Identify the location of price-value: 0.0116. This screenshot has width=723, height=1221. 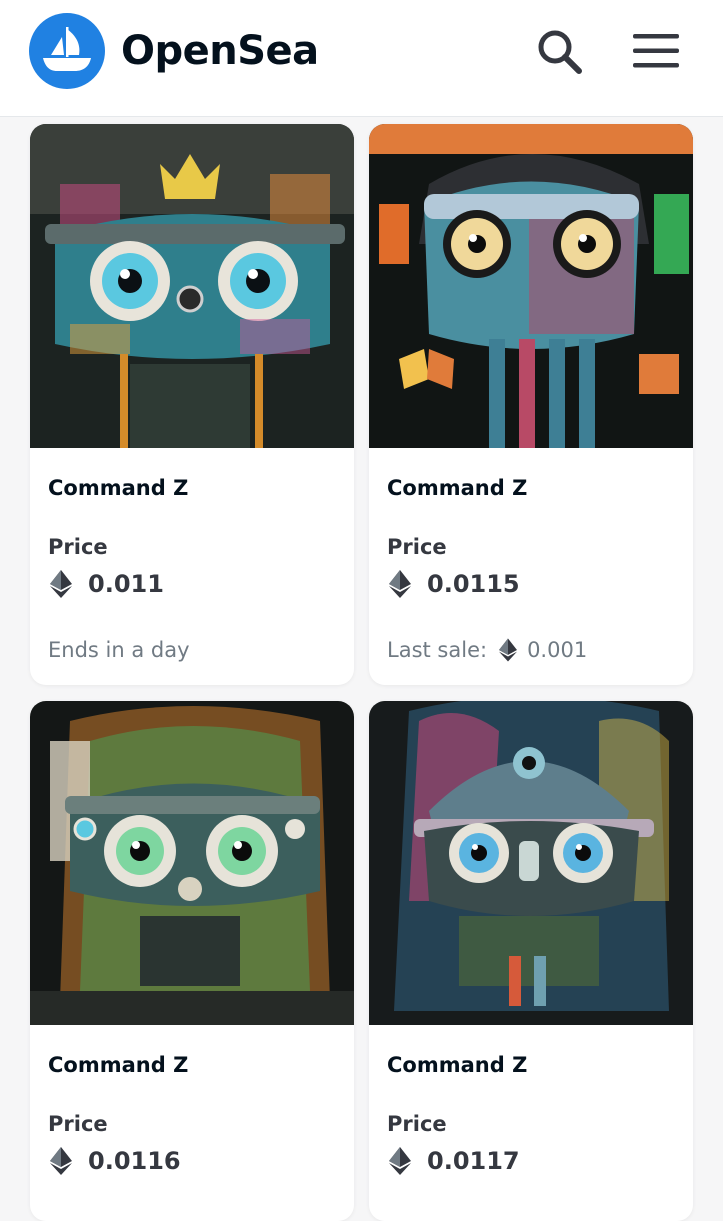
(134, 1161).